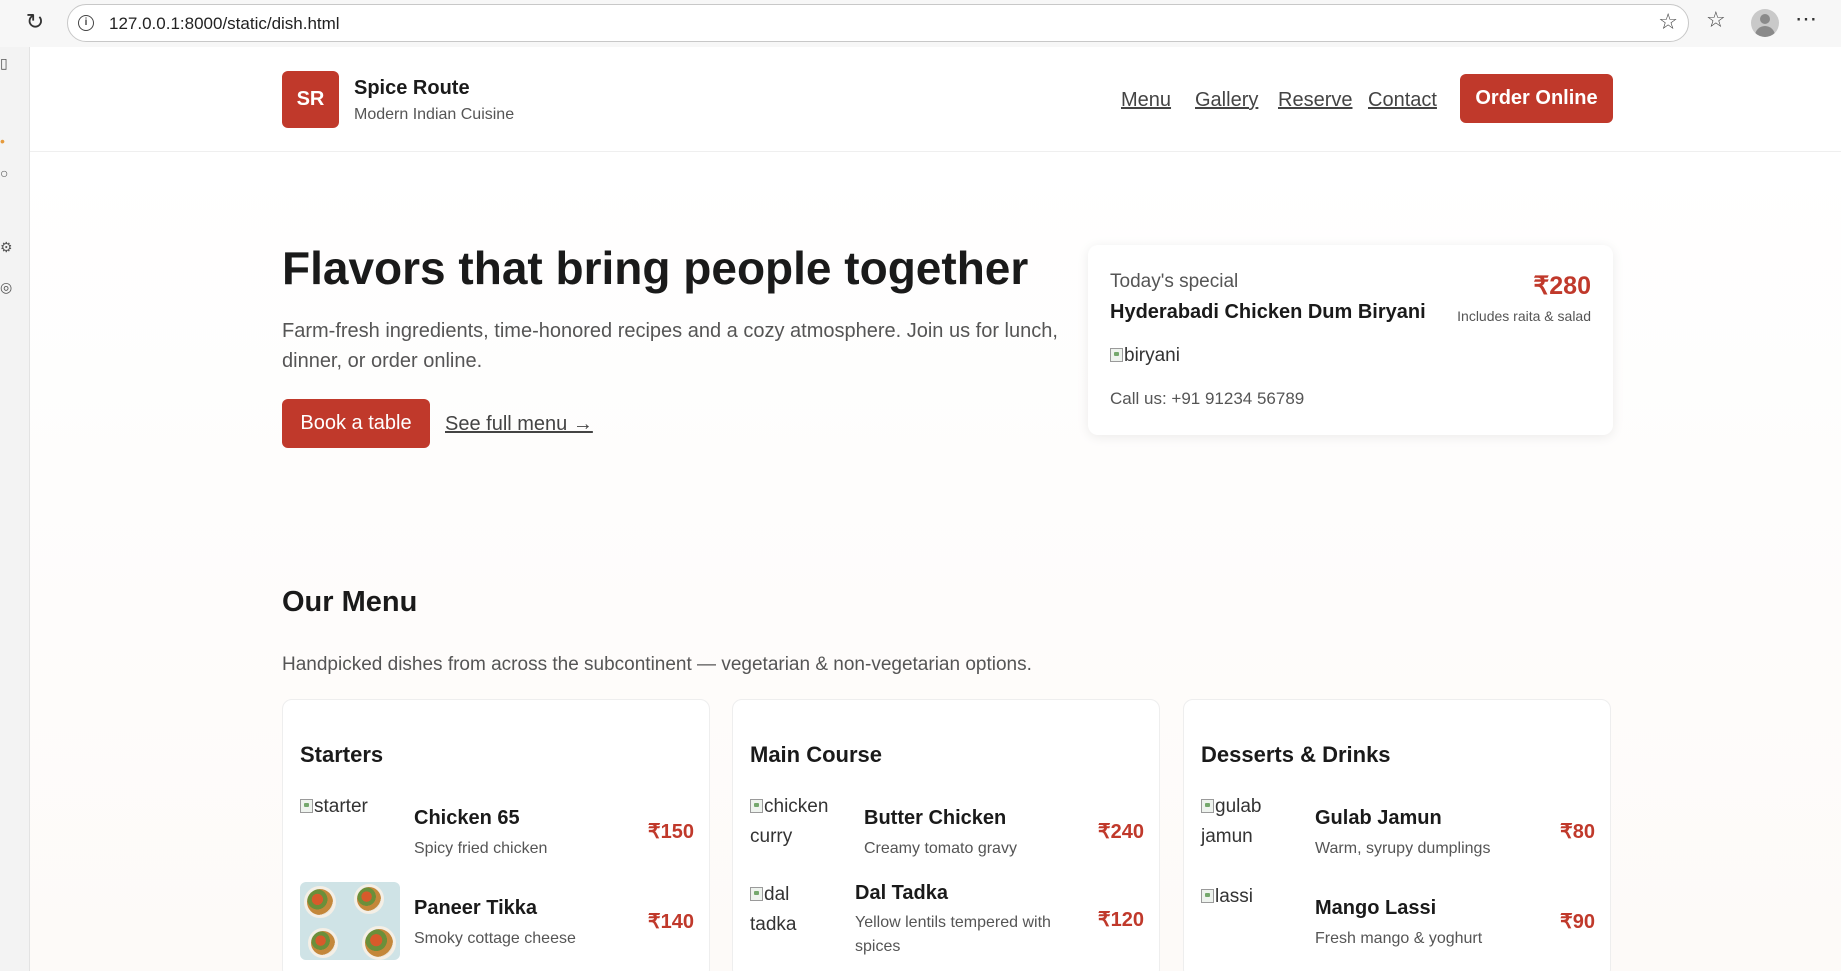  Describe the element at coordinates (356, 423) in the screenshot. I see `book-table-button: Book a table` at that location.